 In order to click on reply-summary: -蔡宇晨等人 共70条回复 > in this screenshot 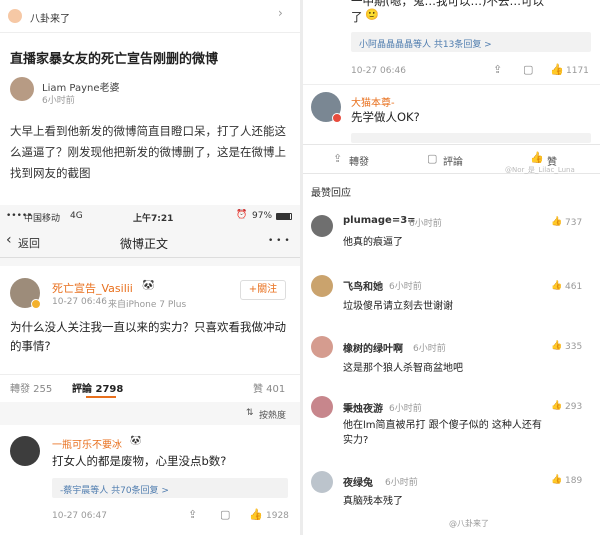, I will do `click(114, 489)`.